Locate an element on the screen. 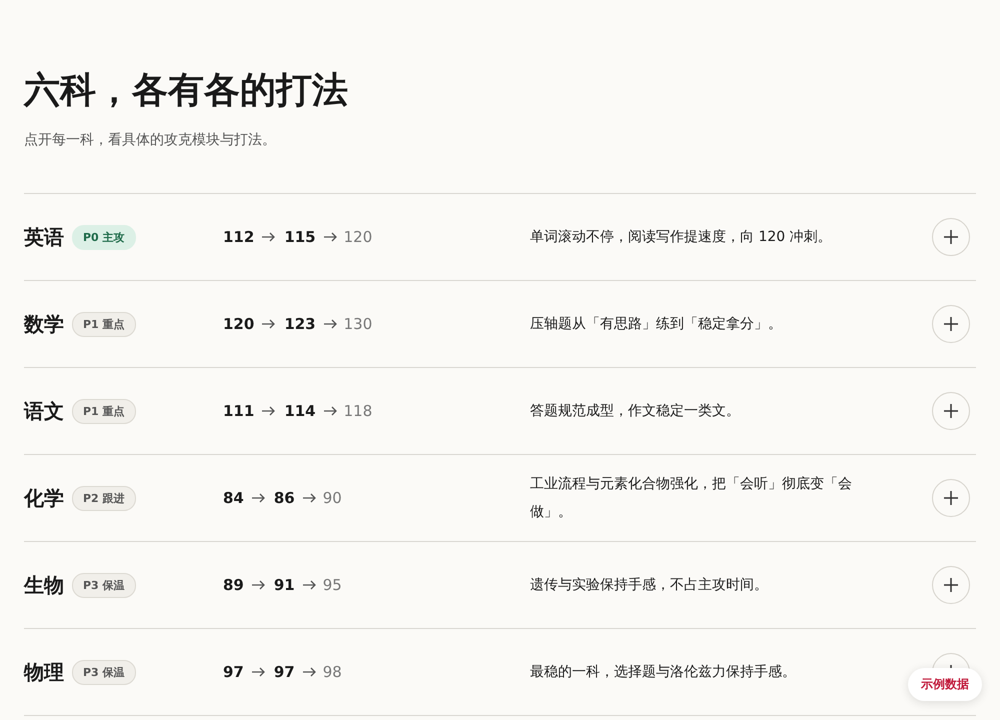 This screenshot has width=1000, height=720. sample-data-toast: 示例数据 is located at coordinates (945, 684).